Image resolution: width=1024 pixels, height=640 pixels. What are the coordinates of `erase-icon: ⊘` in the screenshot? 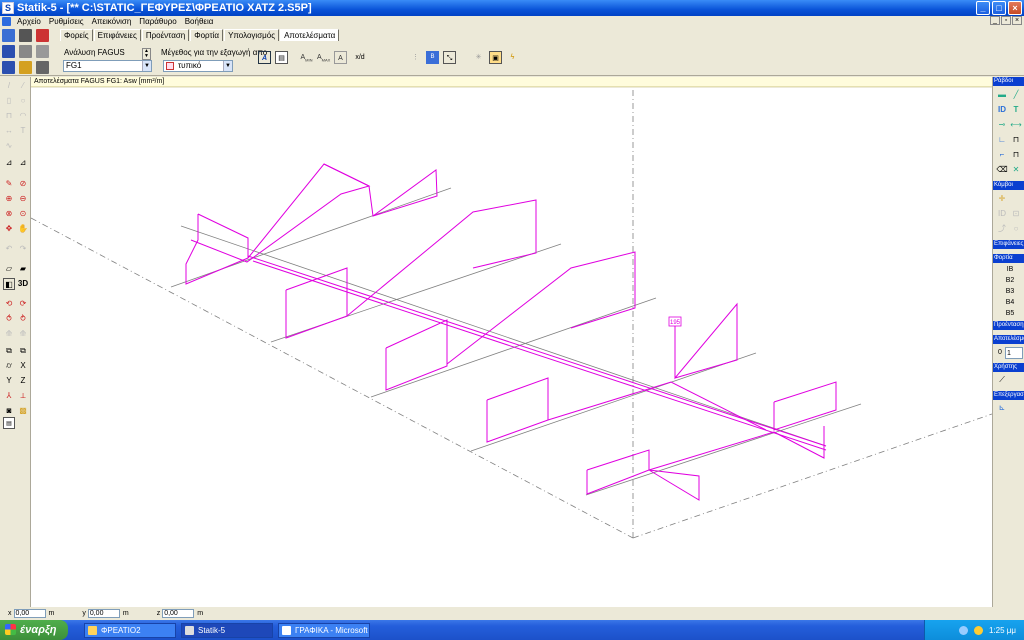 It's located at (23, 184).